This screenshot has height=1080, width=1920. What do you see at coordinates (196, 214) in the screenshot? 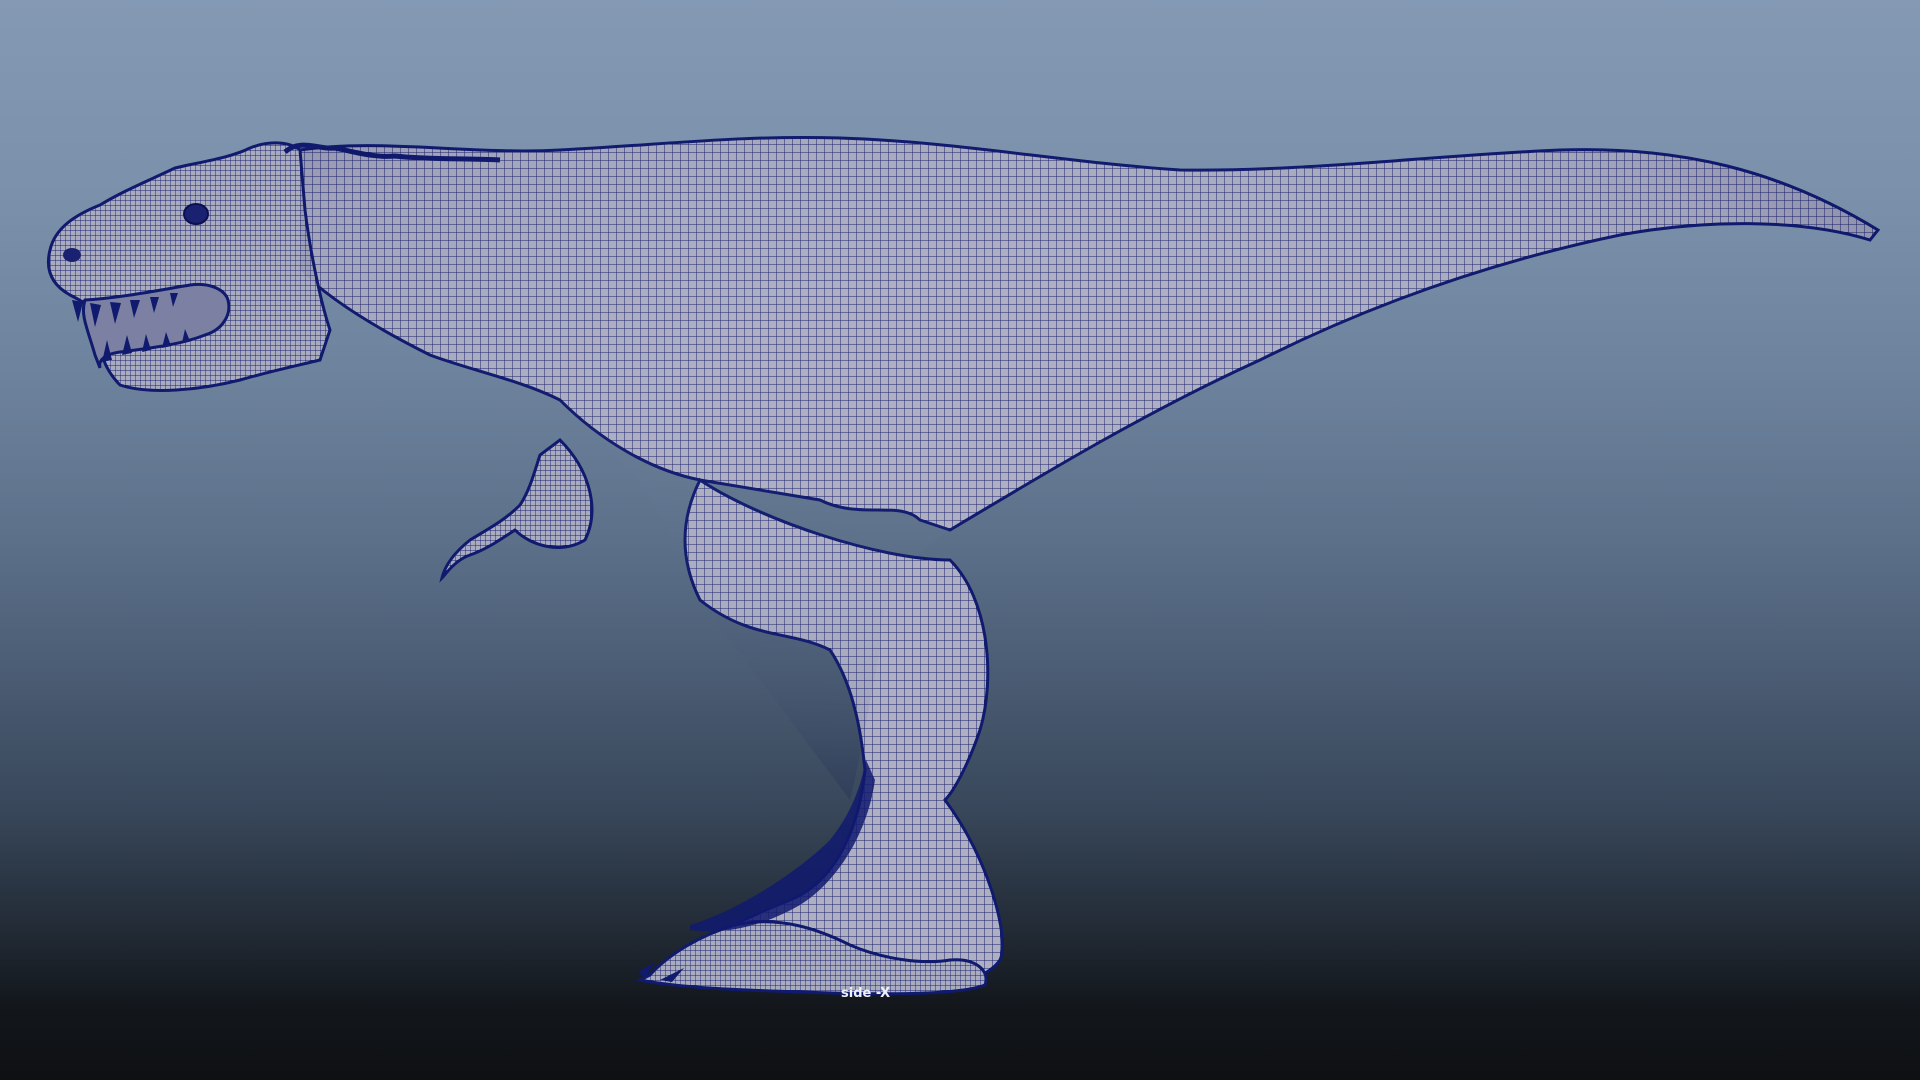
I see `eye` at bounding box center [196, 214].